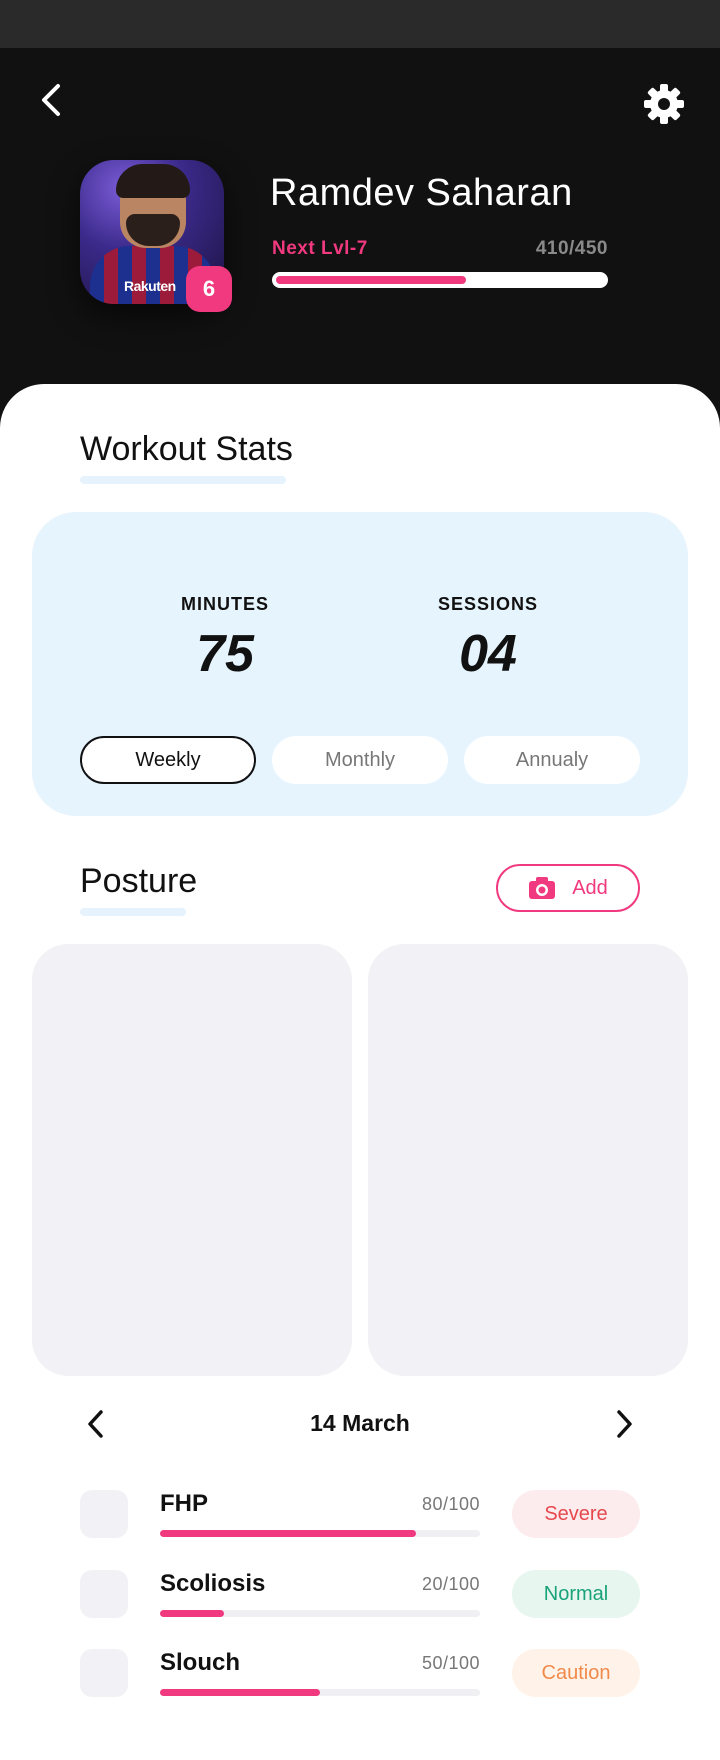  What do you see at coordinates (360, 1600) in the screenshot?
I see `posture-row-scoliosis: Scoliosis 20/100 Normal` at bounding box center [360, 1600].